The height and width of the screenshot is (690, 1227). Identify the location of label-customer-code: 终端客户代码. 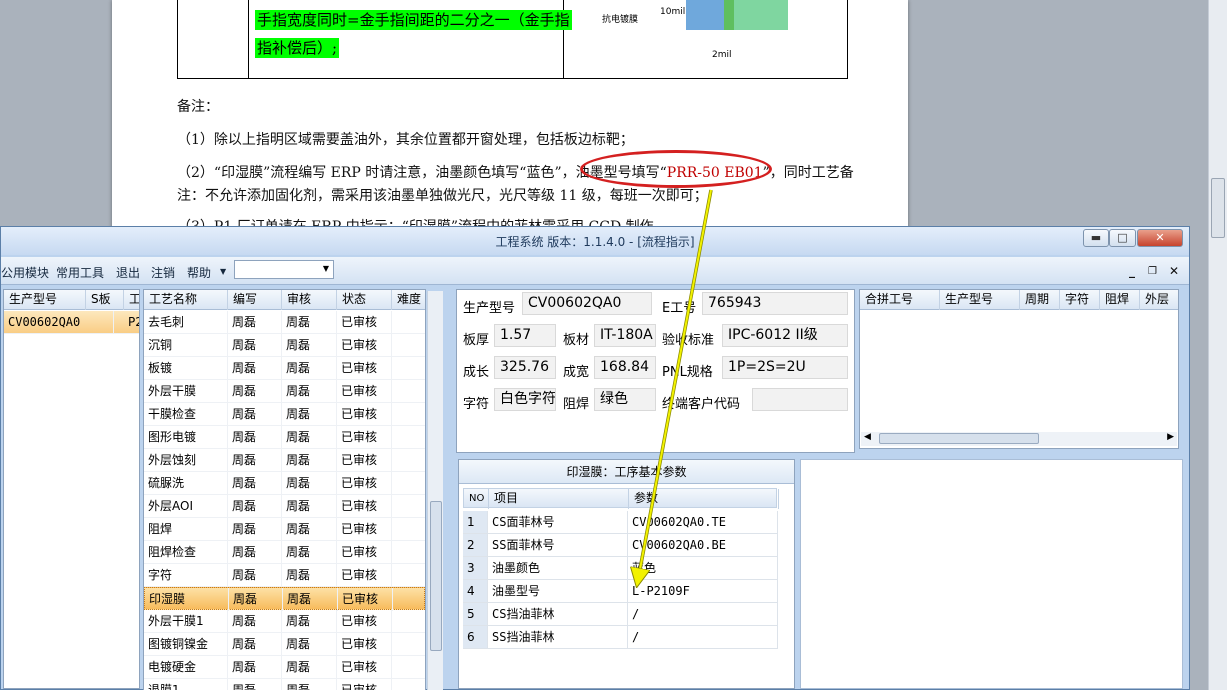
(701, 404).